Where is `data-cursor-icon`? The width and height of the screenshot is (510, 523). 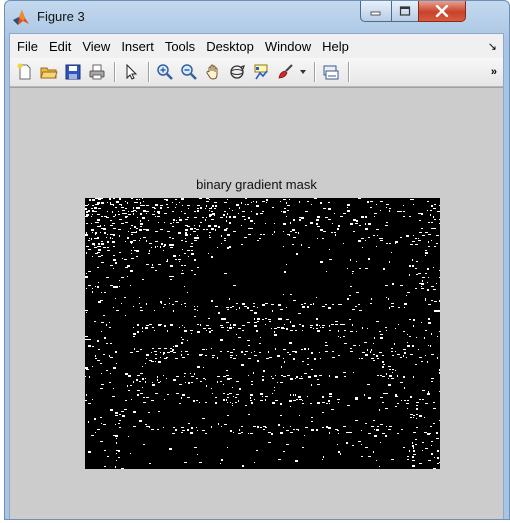 data-cursor-icon is located at coordinates (261, 72).